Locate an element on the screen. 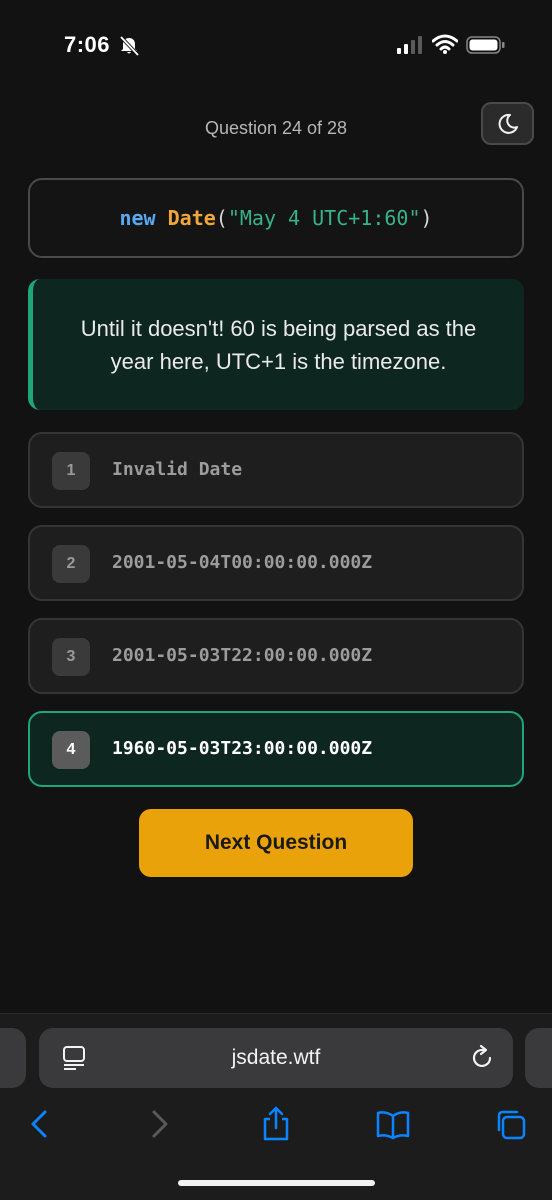  answer-option-2: 2 2001-05-04T00:00:00.000Z is located at coordinates (276, 563).